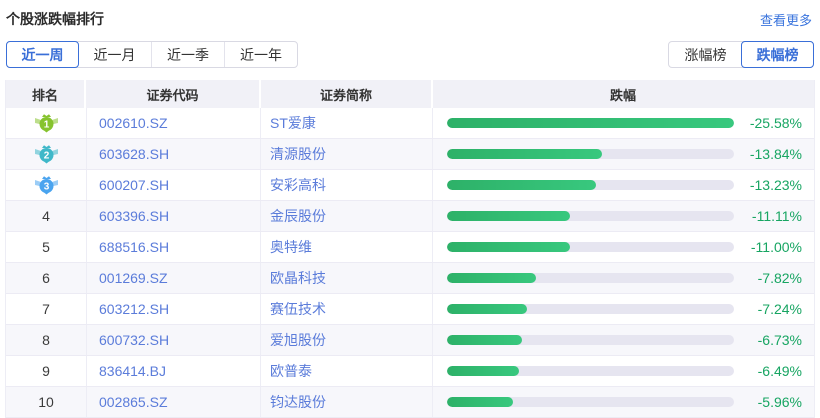  Describe the element at coordinates (347, 154) in the screenshot. I see `stock-name-link: 清源股份` at that location.